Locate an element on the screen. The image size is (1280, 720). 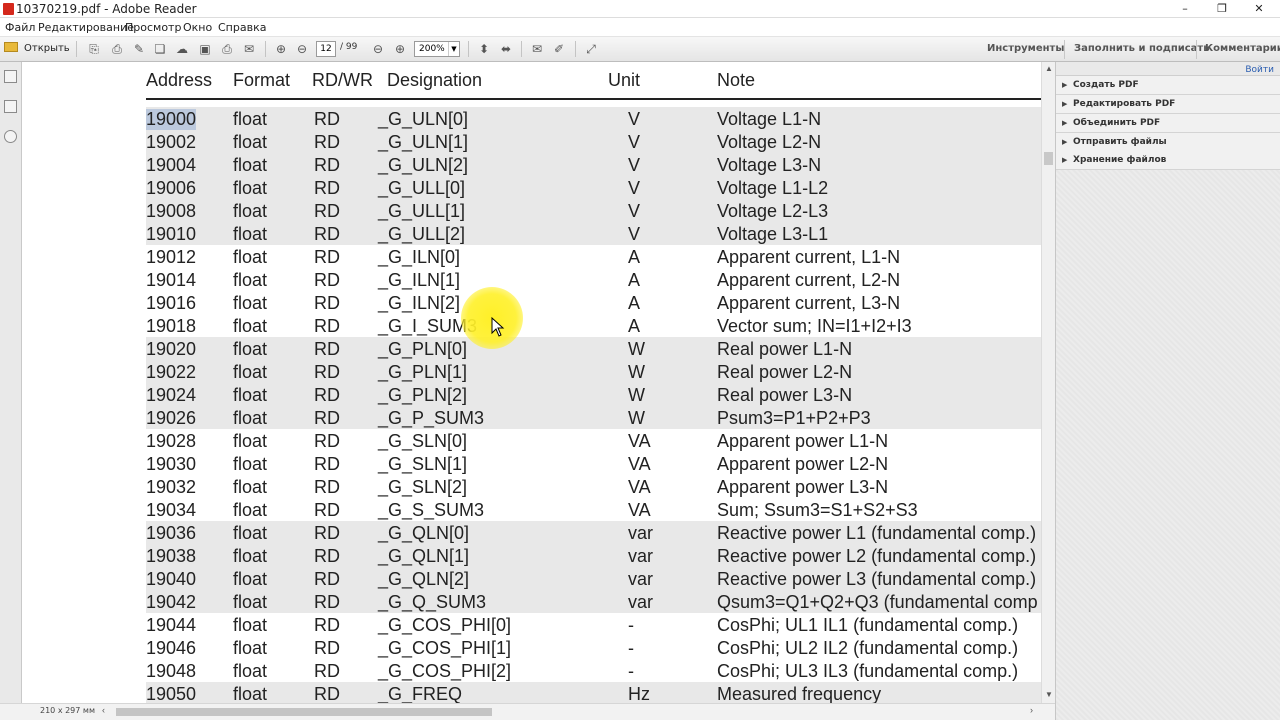
panel-item-edit-pdf: ▶ Редактировать PDF is located at coordinates (1168, 104).